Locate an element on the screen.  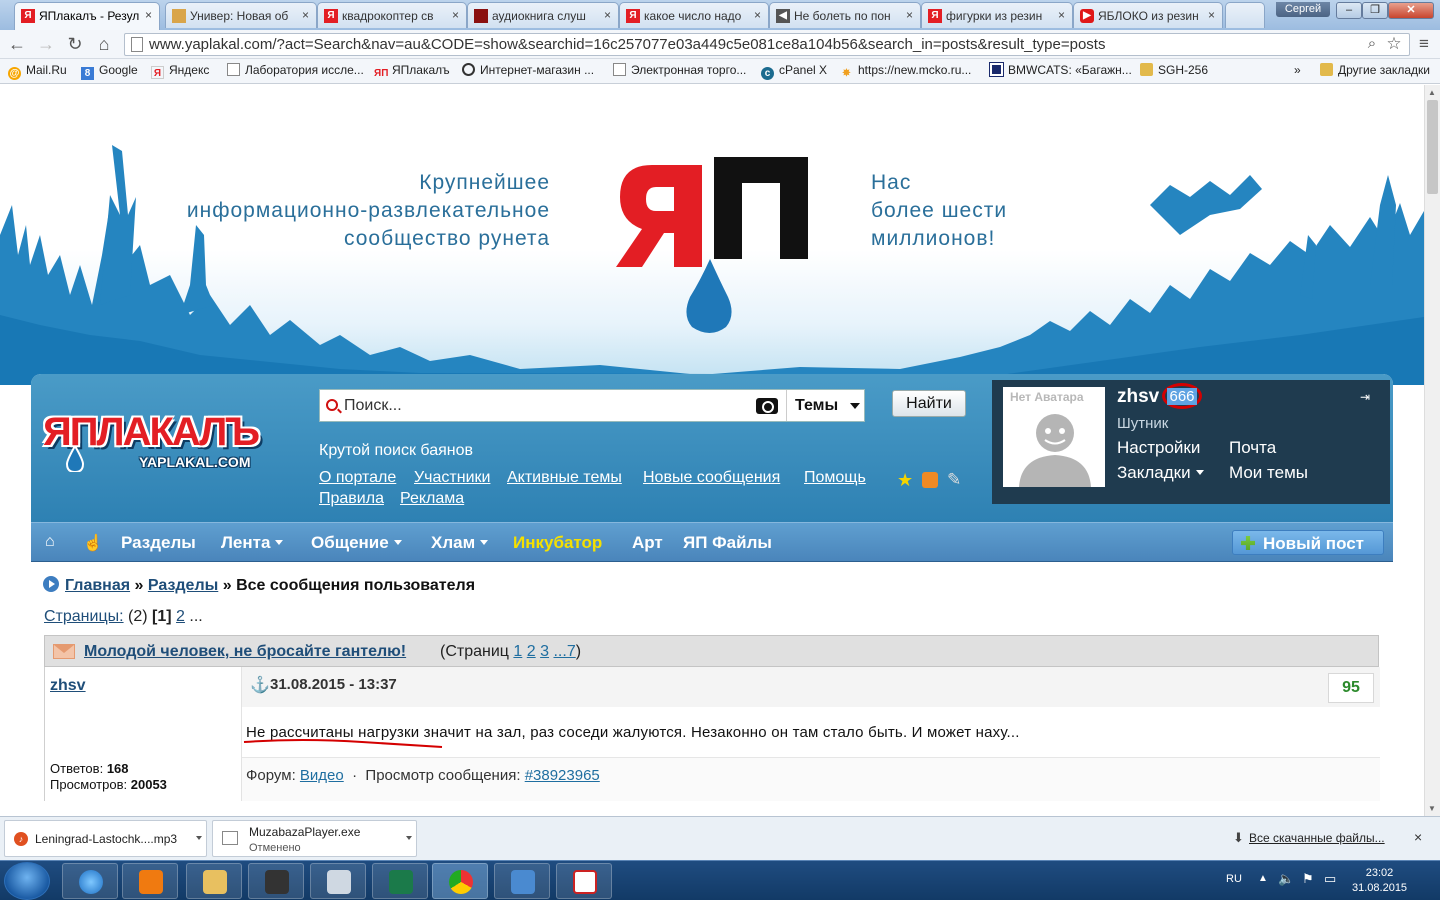
tab-health: ◀ Не болеть по пон × is located at coordinates (845, 15).